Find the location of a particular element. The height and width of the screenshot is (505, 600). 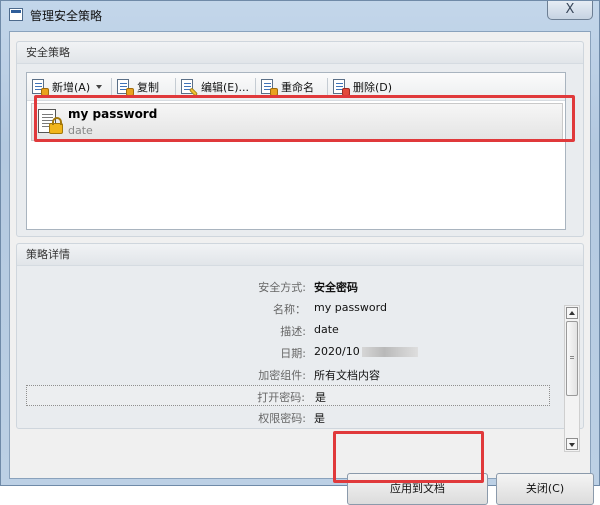

detail-value: 安全密码 is located at coordinates (336, 287).